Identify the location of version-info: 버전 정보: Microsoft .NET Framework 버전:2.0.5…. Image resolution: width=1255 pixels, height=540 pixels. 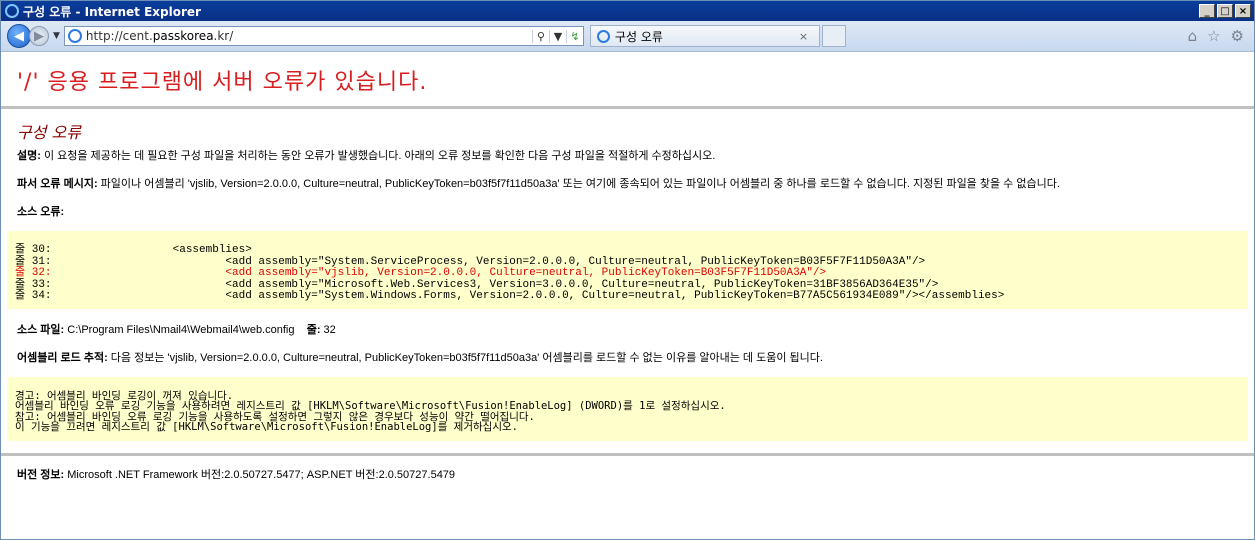
(630, 474).